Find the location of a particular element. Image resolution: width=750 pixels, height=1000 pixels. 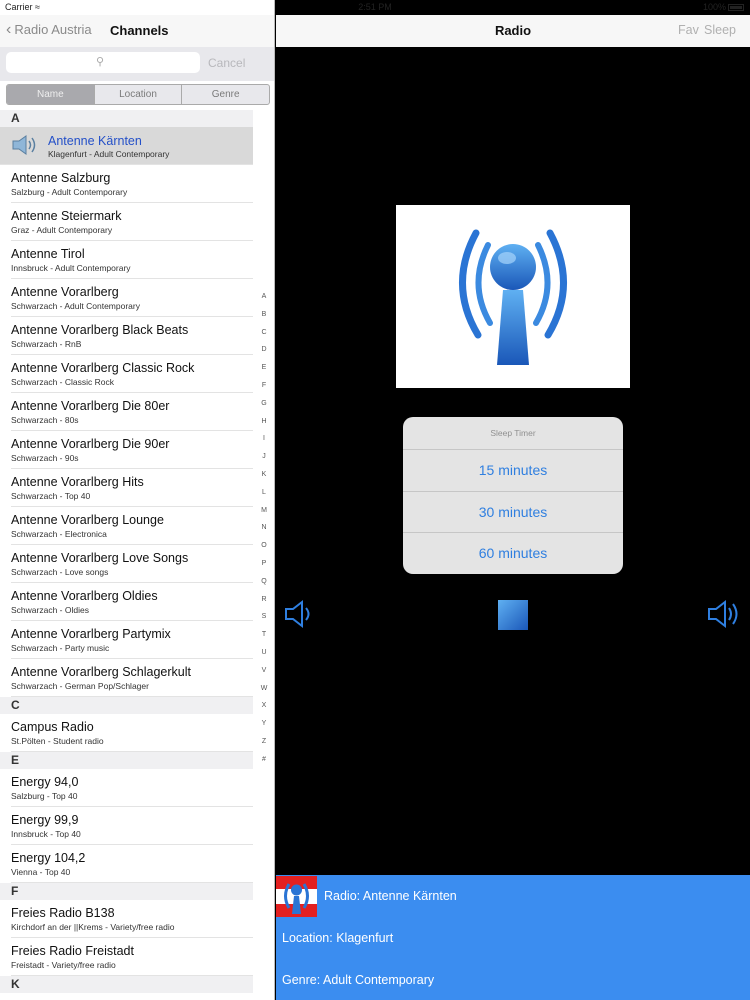

channel-subtitle: Schwarzach - 90s is located at coordinates (45, 458).